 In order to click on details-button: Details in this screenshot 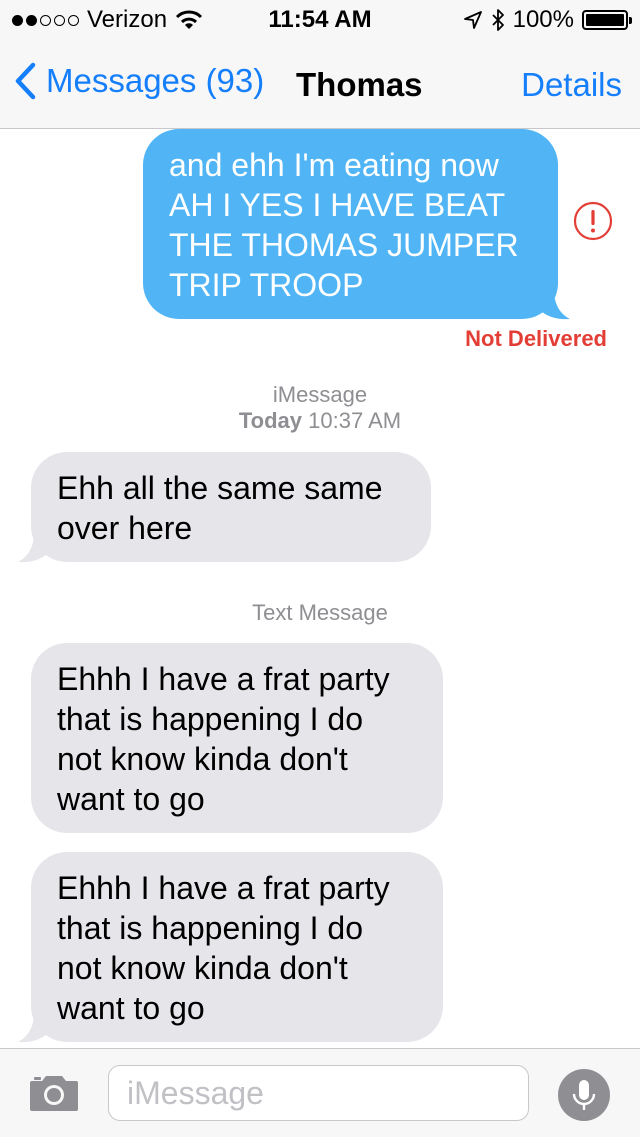, I will do `click(571, 85)`.